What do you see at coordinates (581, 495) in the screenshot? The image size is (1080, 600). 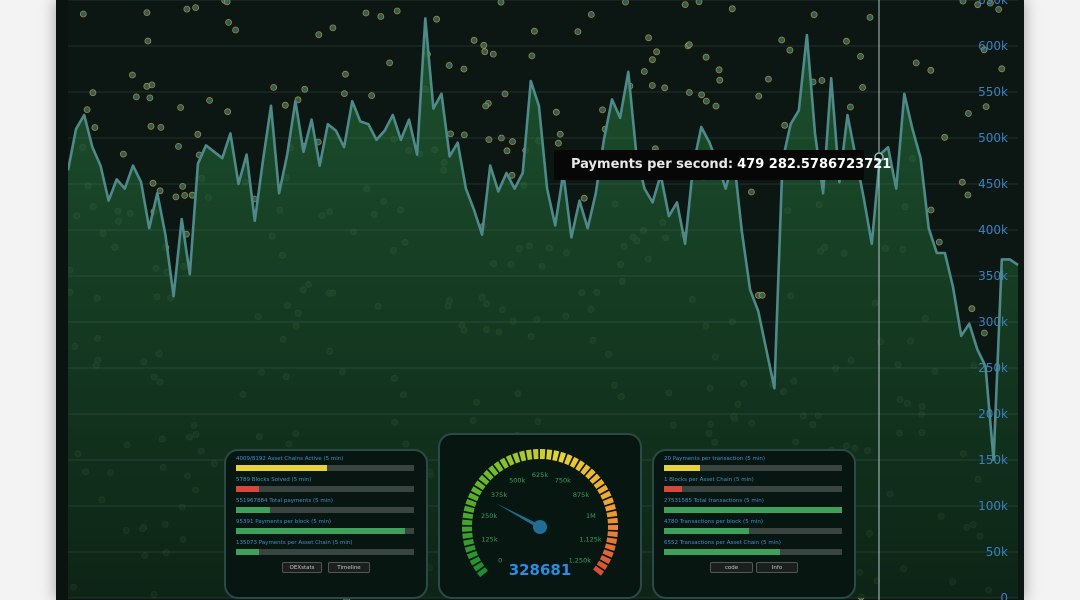 I see `gauge-tick-label: 875k` at bounding box center [581, 495].